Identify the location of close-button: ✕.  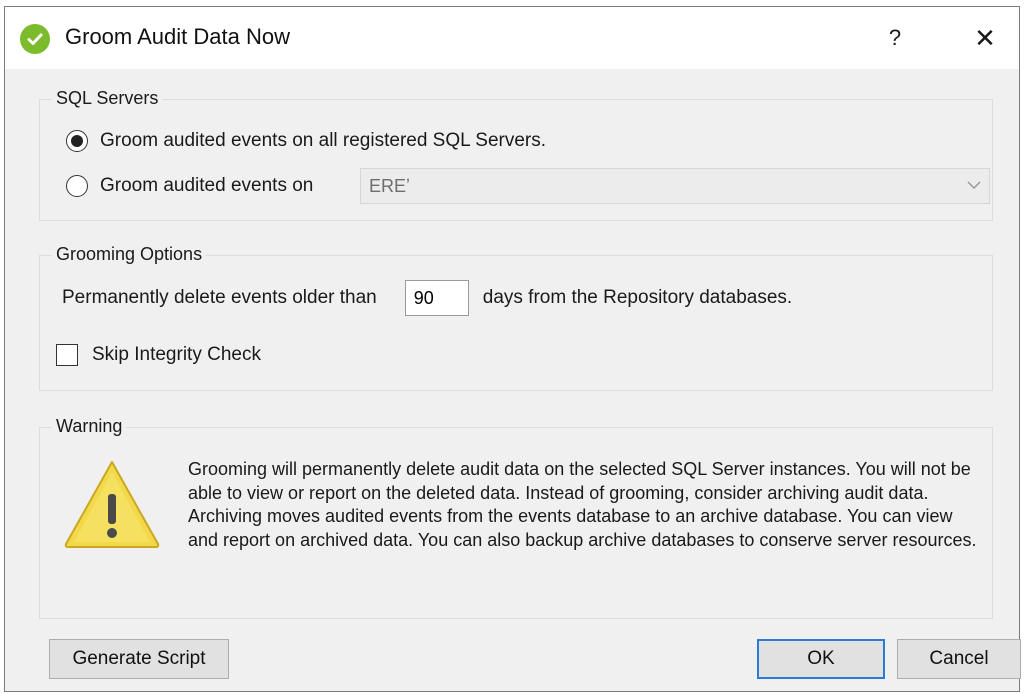
(985, 38).